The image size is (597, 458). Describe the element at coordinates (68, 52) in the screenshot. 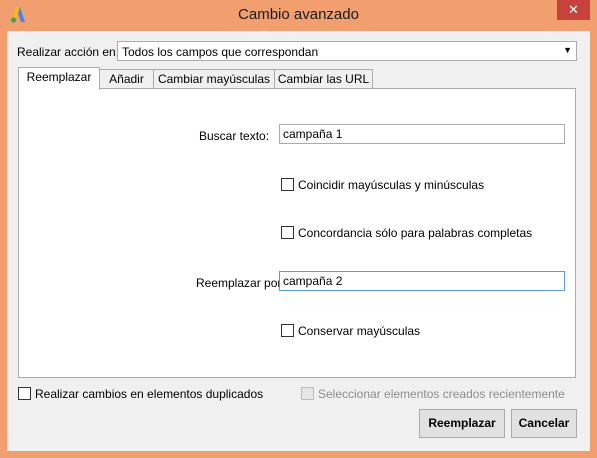

I see `action-label: Realizar acción en:` at that location.